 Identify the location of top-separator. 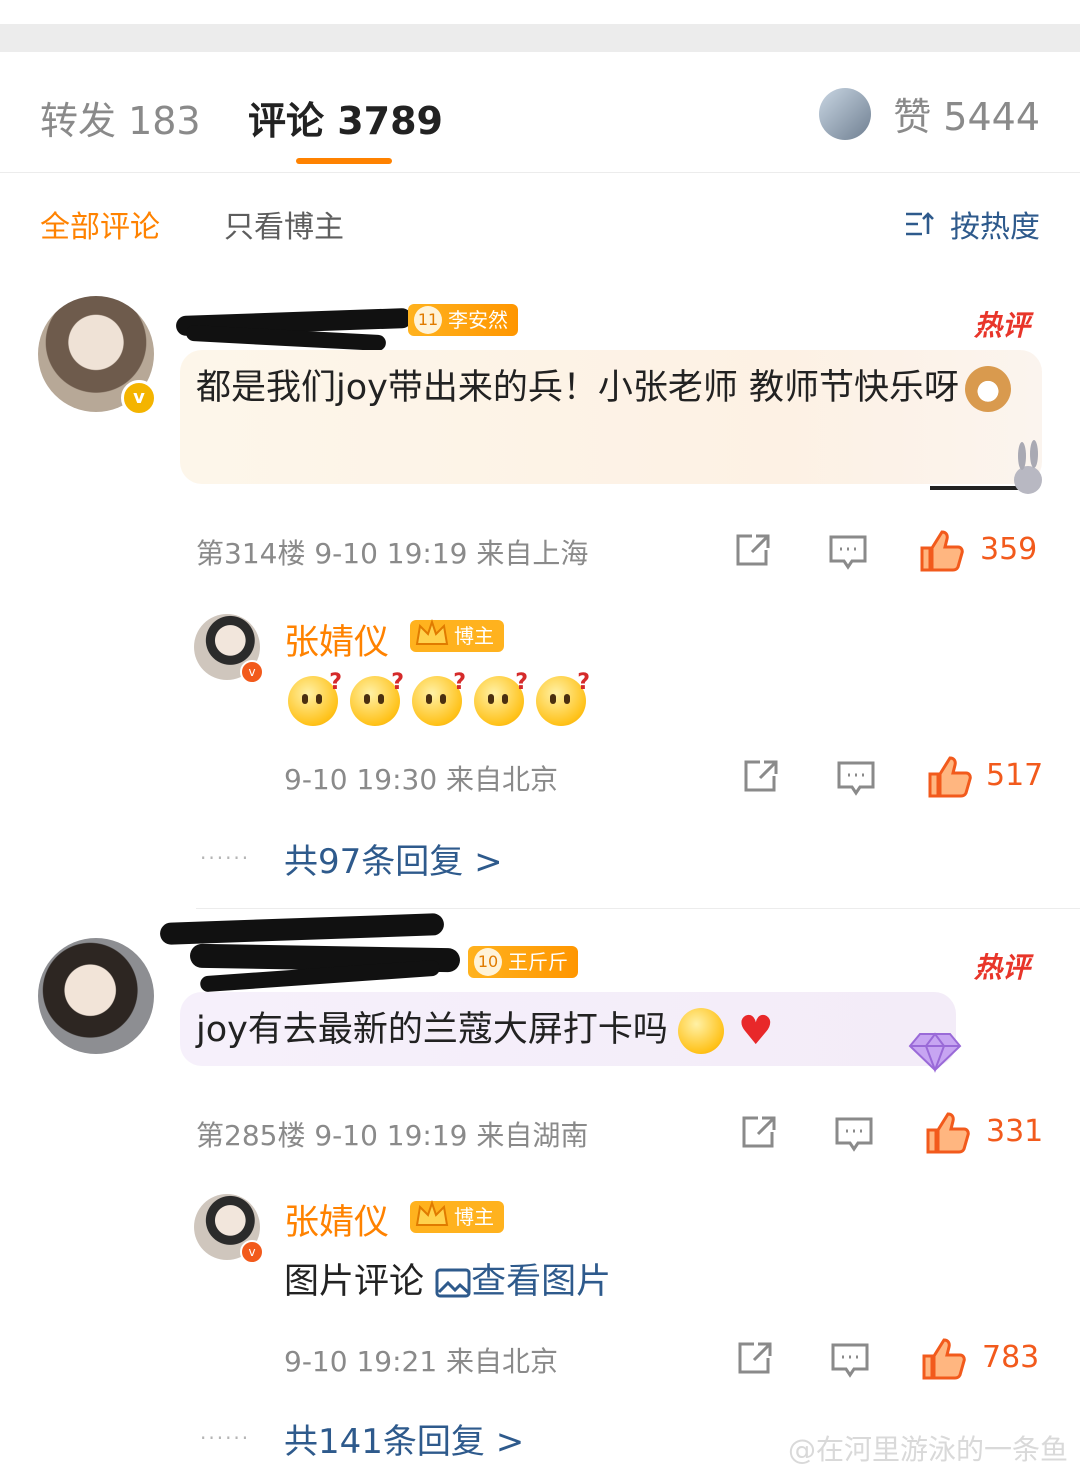
(540, 38).